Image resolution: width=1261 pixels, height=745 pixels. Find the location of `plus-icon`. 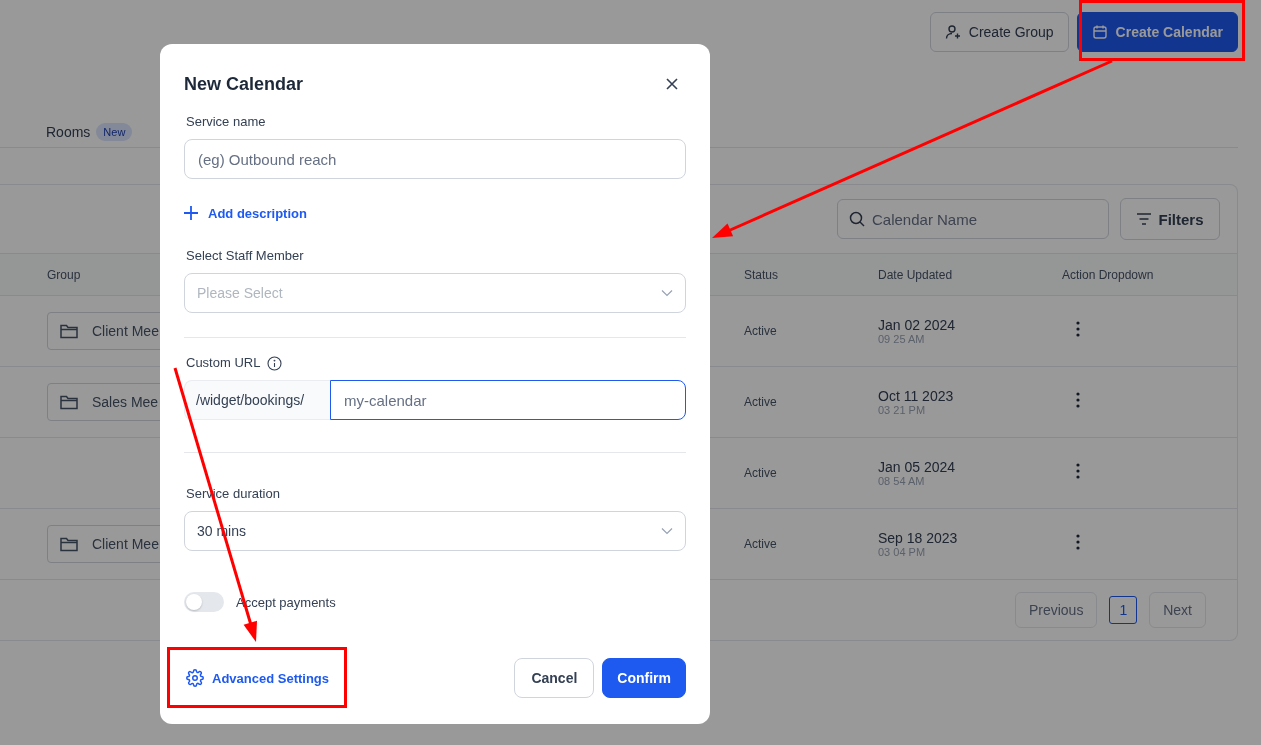

plus-icon is located at coordinates (191, 213).